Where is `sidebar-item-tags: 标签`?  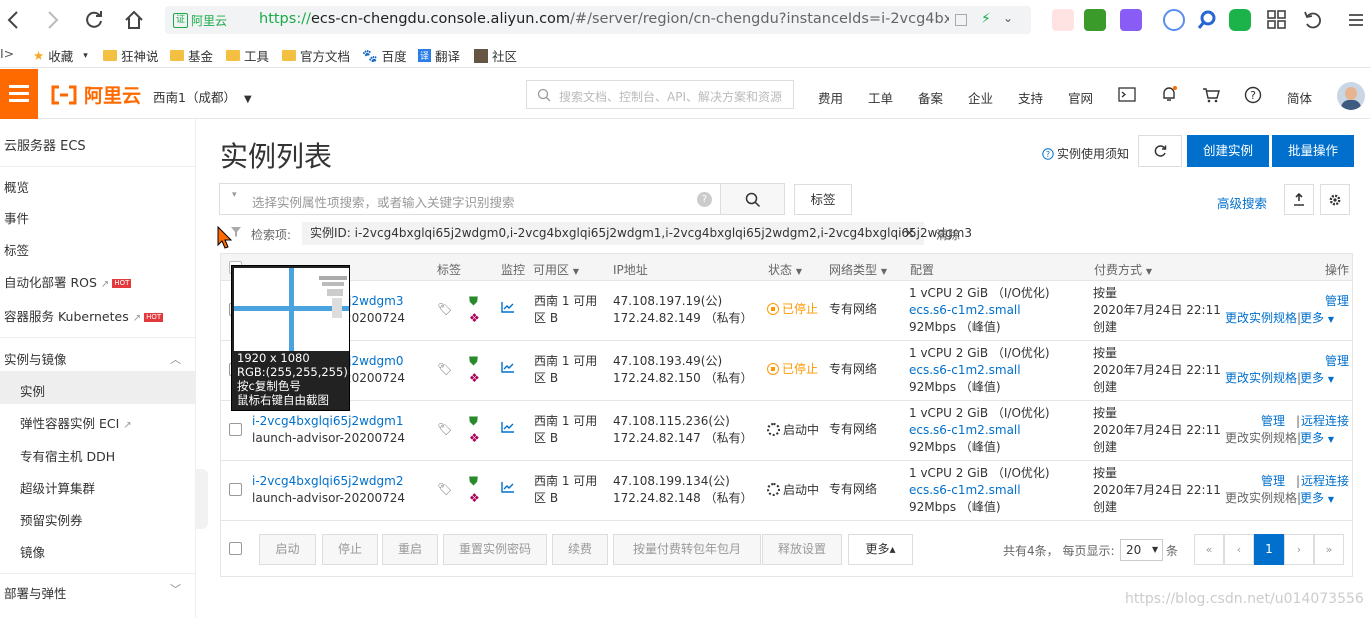 sidebar-item-tags: 标签 is located at coordinates (16, 249).